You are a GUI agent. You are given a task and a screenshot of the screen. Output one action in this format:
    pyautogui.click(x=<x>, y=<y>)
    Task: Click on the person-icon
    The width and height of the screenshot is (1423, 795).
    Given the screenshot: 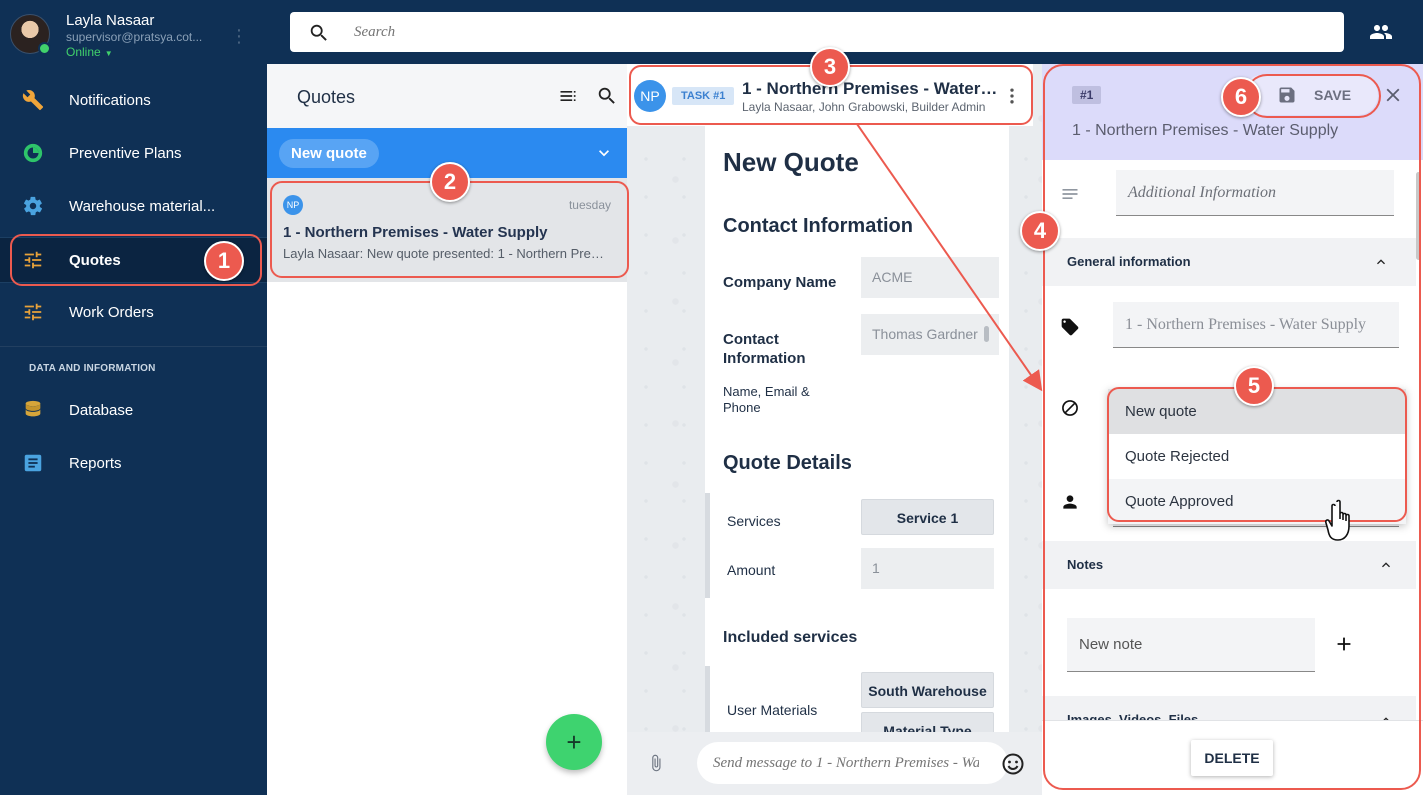 What is the action you would take?
    pyautogui.click(x=1070, y=504)
    